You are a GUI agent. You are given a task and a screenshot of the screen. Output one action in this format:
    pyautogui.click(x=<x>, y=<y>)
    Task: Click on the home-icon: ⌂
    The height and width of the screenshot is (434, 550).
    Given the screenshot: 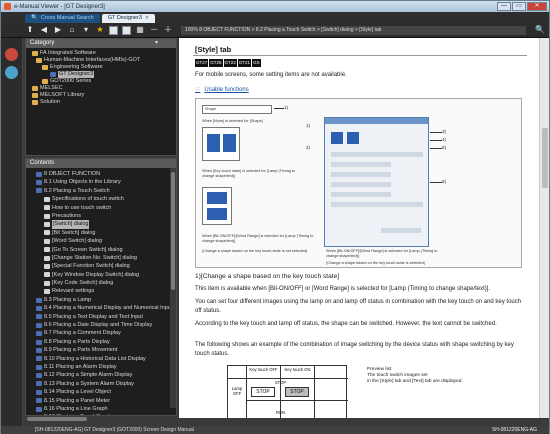 What is the action you would take?
    pyautogui.click(x=72, y=30)
    